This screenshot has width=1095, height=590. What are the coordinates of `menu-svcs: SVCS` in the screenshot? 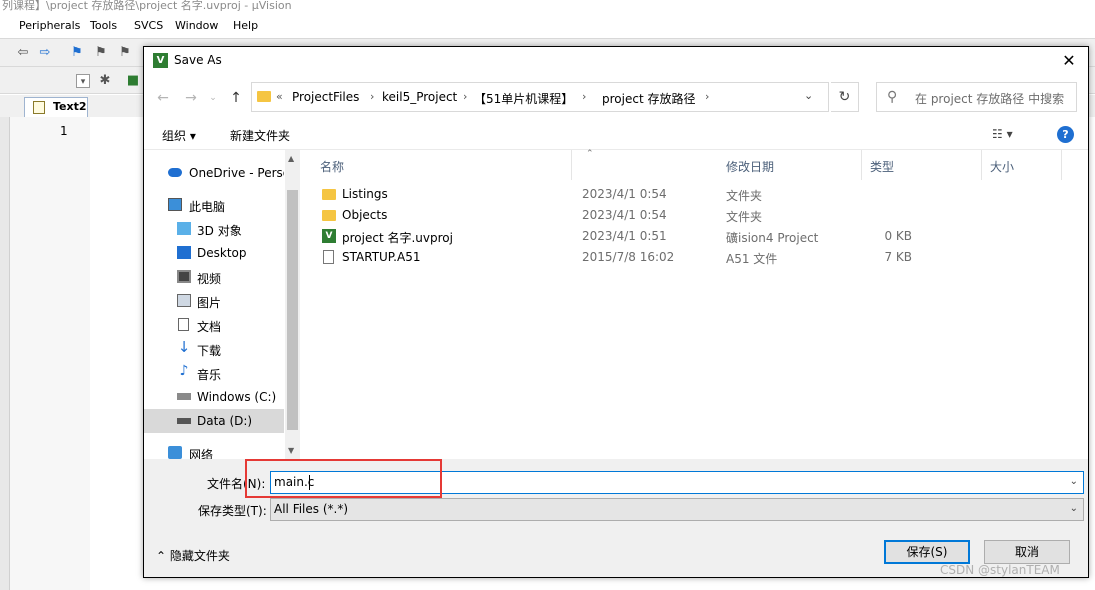 It's located at (148, 25).